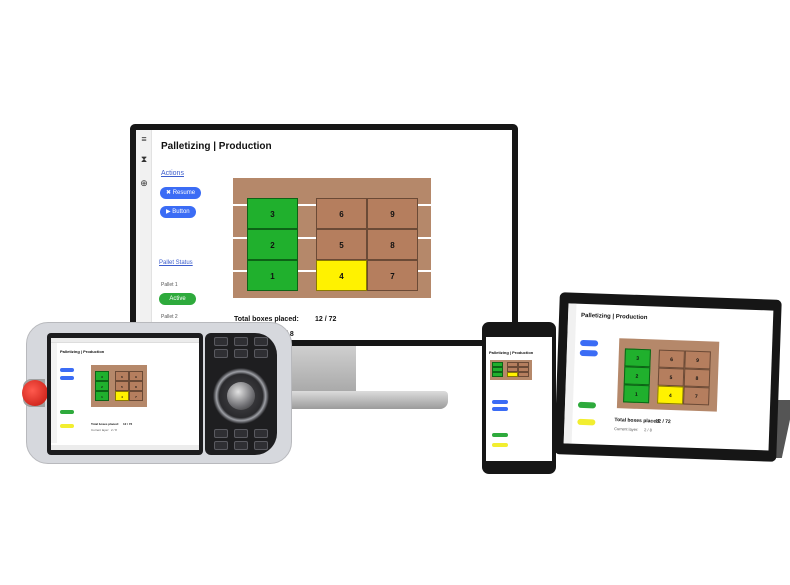 The height and width of the screenshot is (585, 790). I want to click on home-key, so click(241, 353).